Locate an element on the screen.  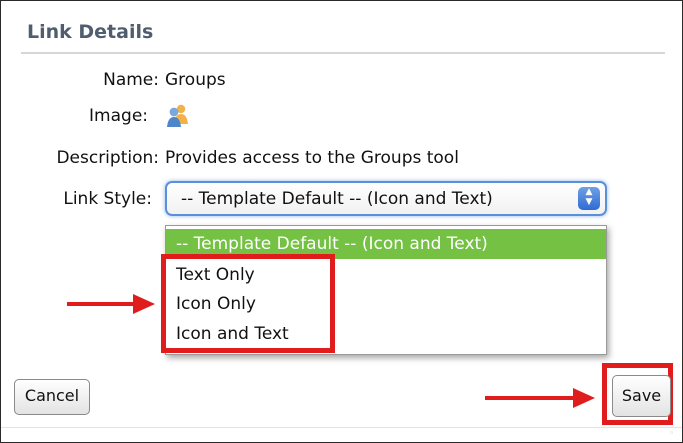
resize-grip-icon: ◦ is located at coordinates (674, 434).